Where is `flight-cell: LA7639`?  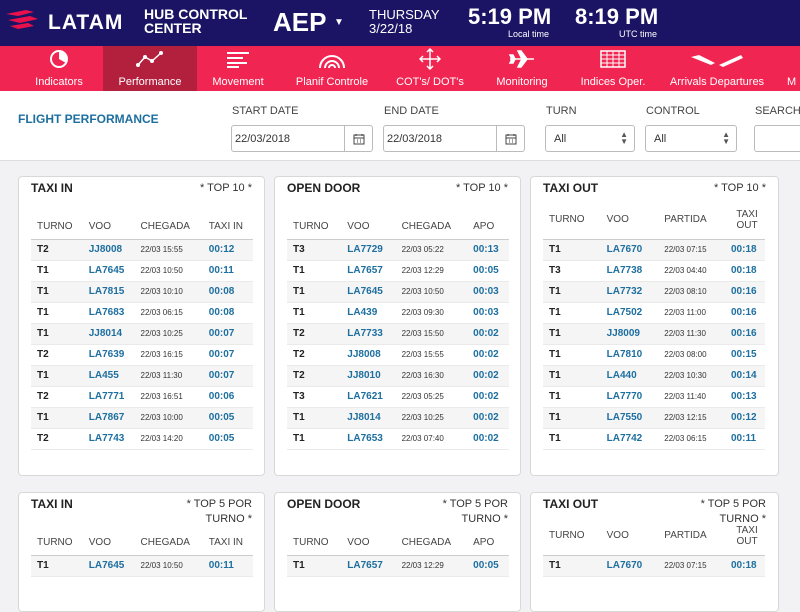
flight-cell: LA7639 is located at coordinates (108, 355).